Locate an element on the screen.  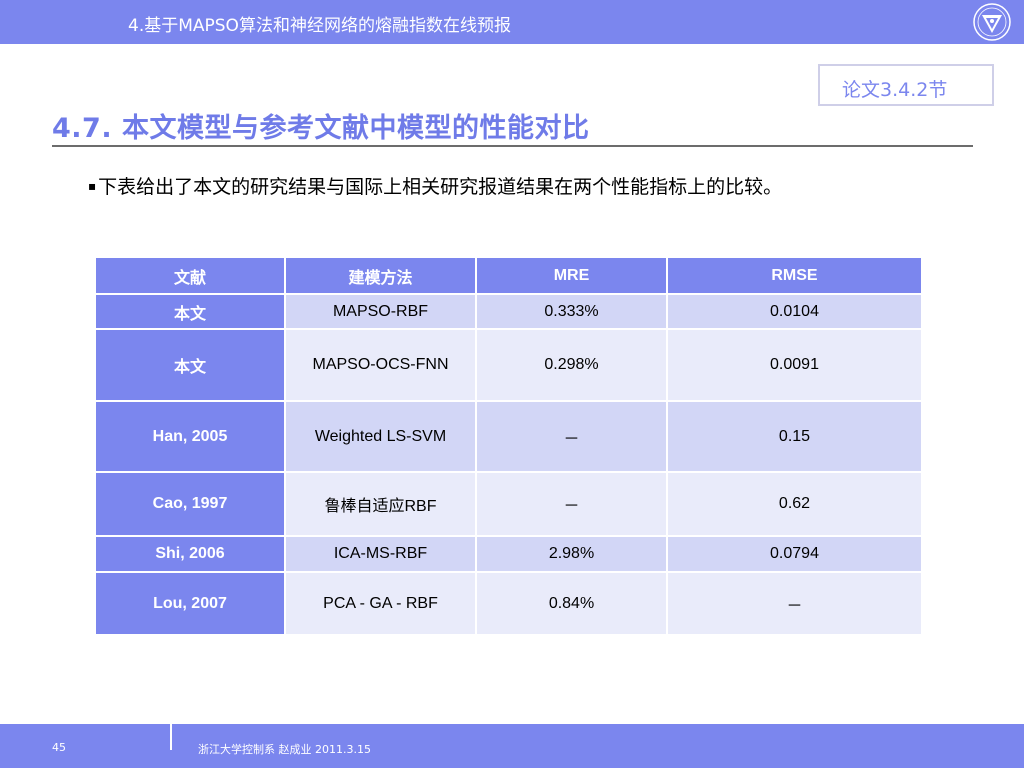
rmse-cell: 0.0091 is located at coordinates (794, 365).